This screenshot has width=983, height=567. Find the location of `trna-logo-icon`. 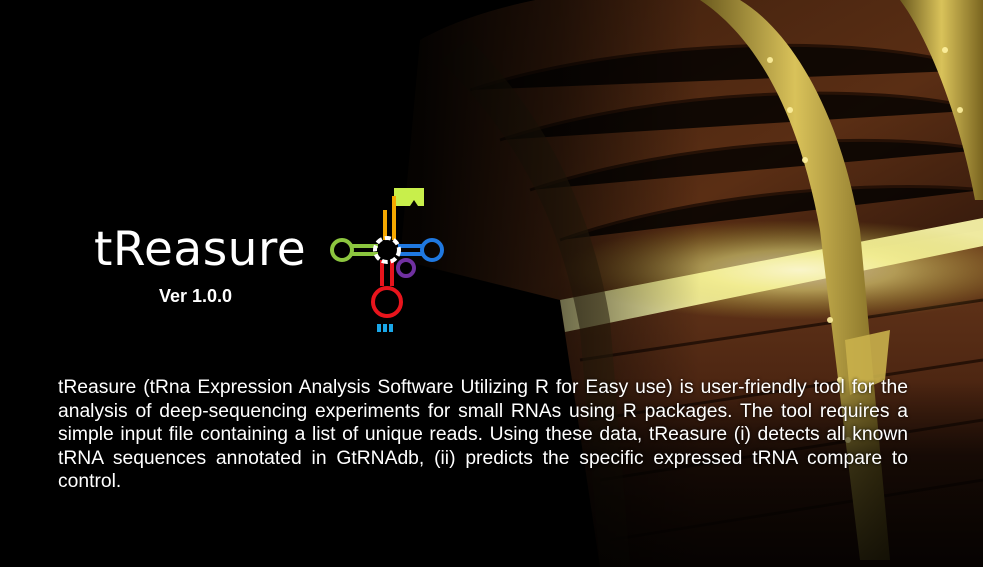

trna-logo-icon is located at coordinates (387, 260).